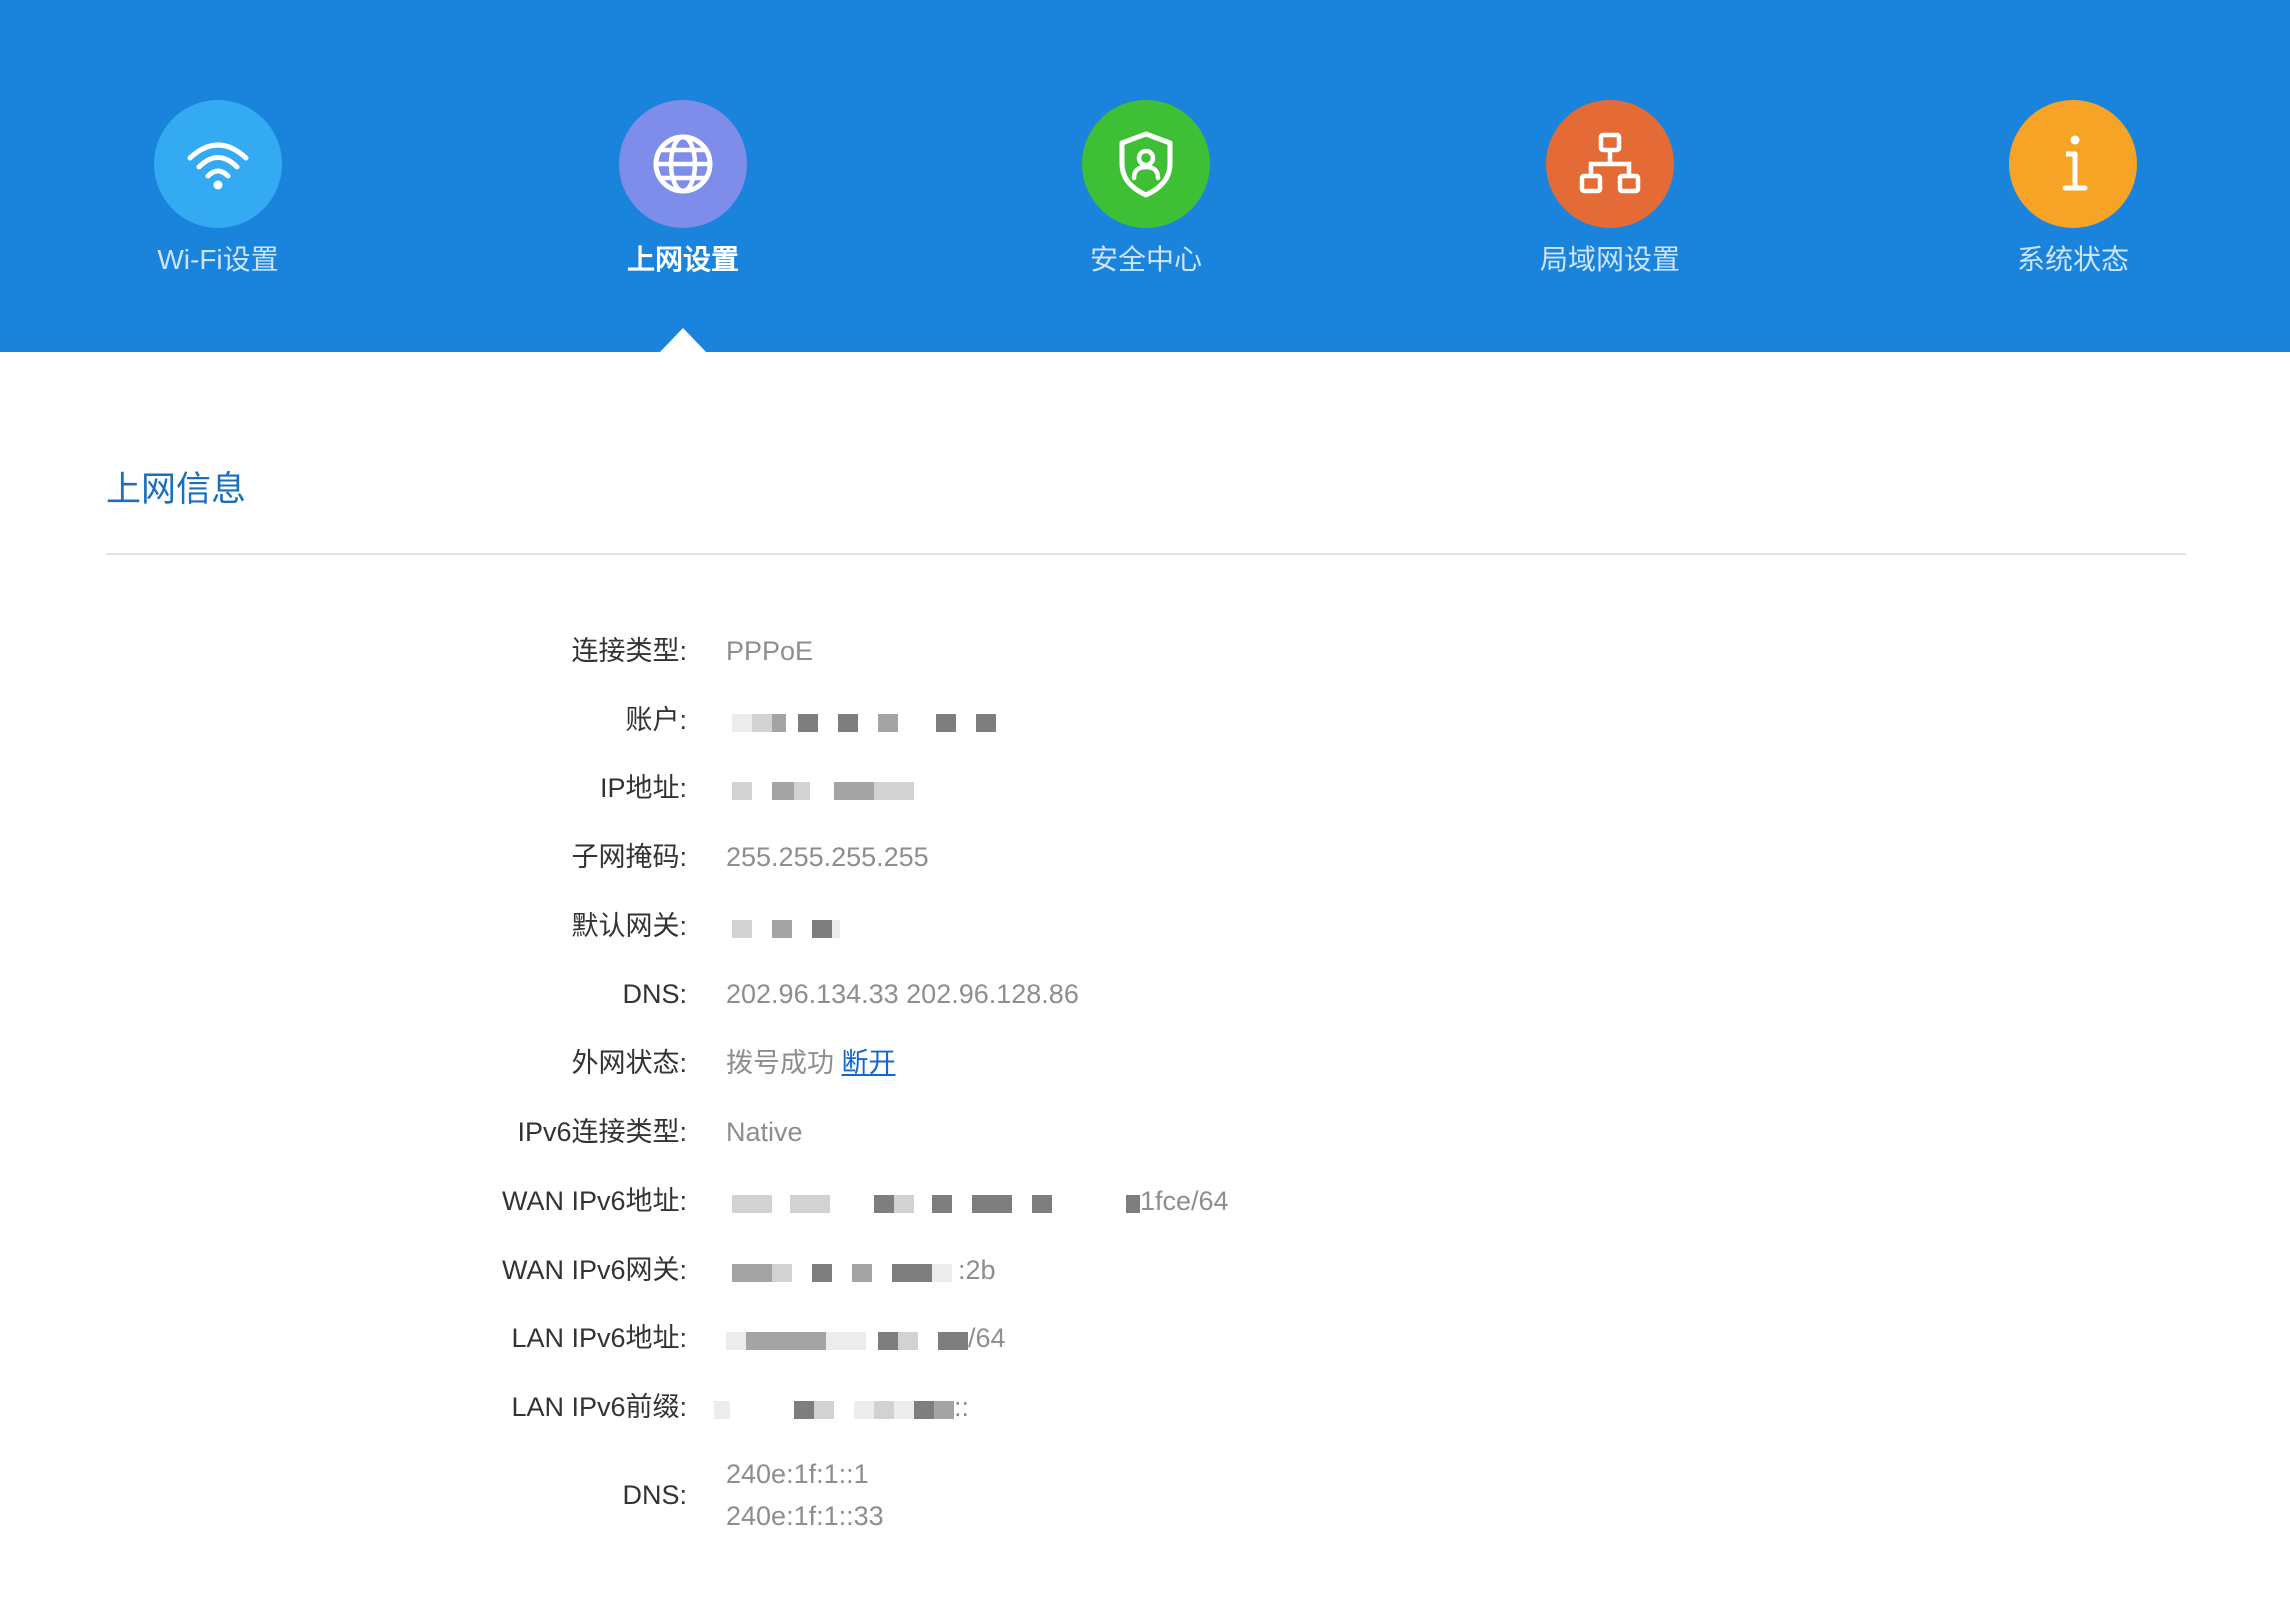  Describe the element at coordinates (1145, 994) in the screenshot. I see `row-dns: DNS: 202.96.134.33 202.96.128.86` at that location.